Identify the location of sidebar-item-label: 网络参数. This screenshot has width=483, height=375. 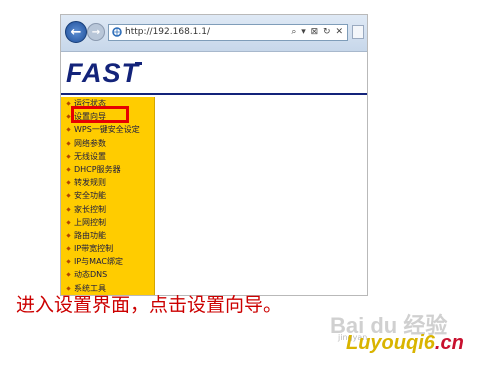
(90, 143).